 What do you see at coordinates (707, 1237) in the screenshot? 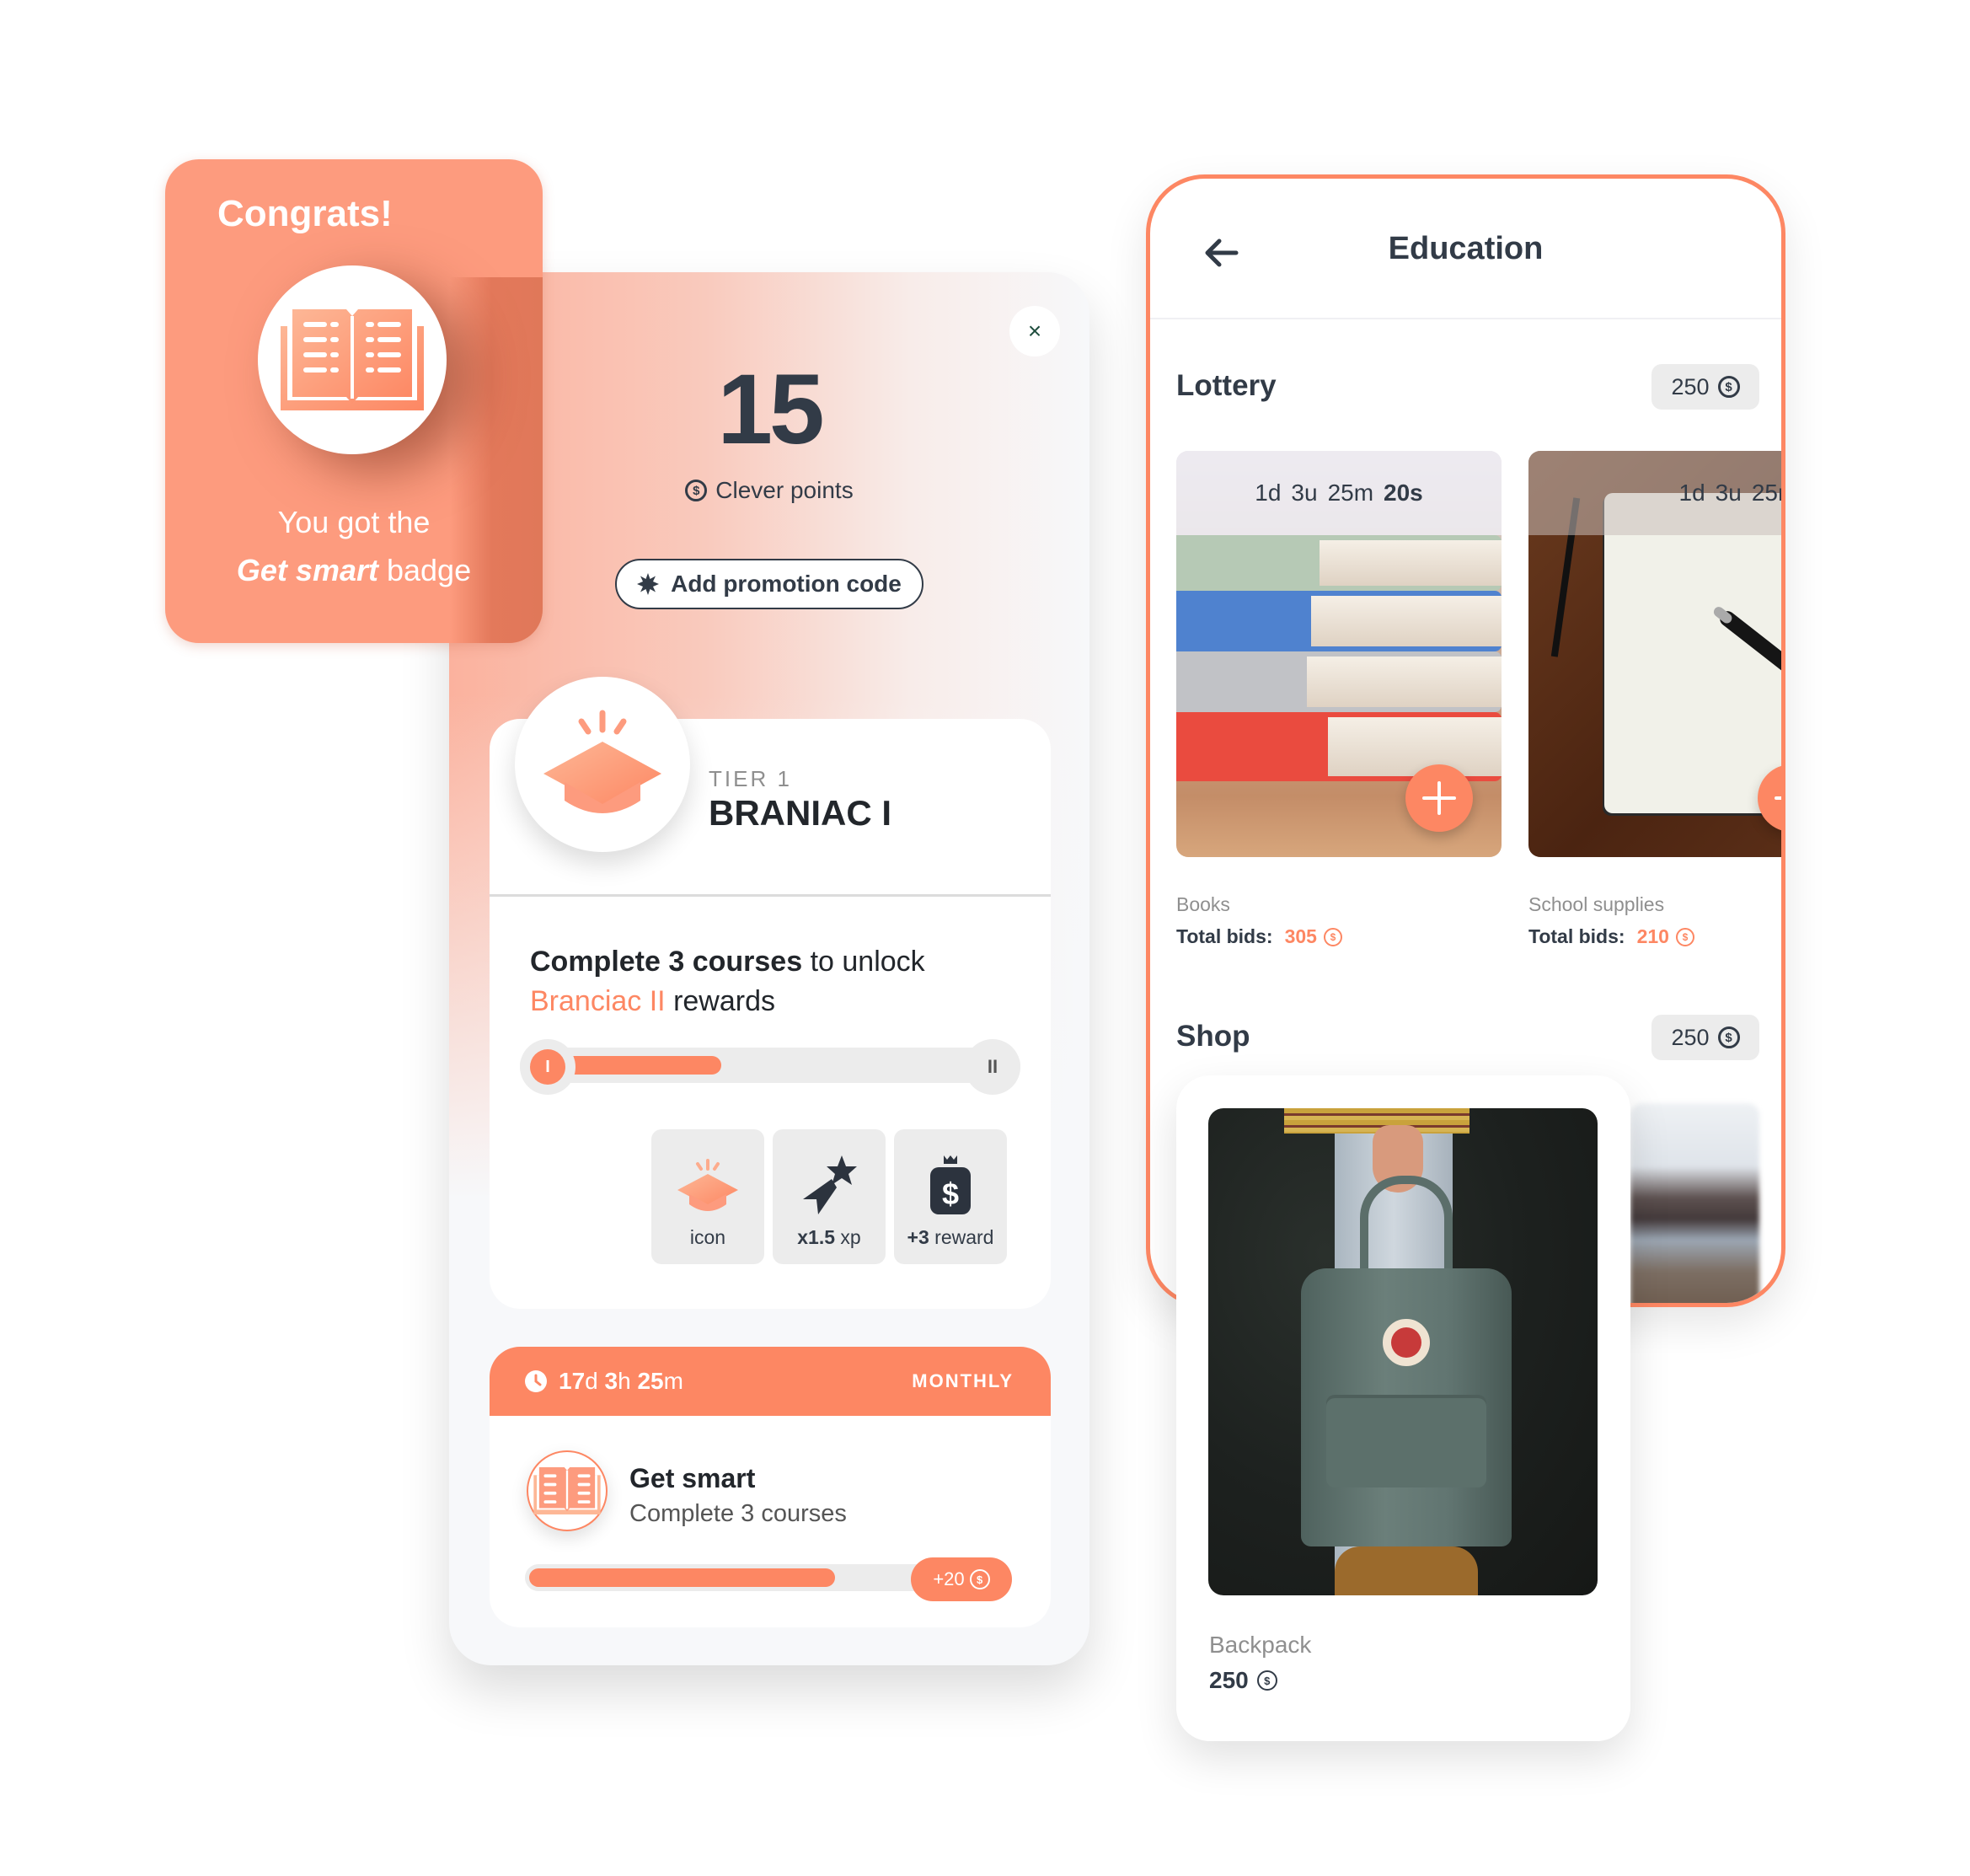
I see `reward-label: icon` at bounding box center [707, 1237].